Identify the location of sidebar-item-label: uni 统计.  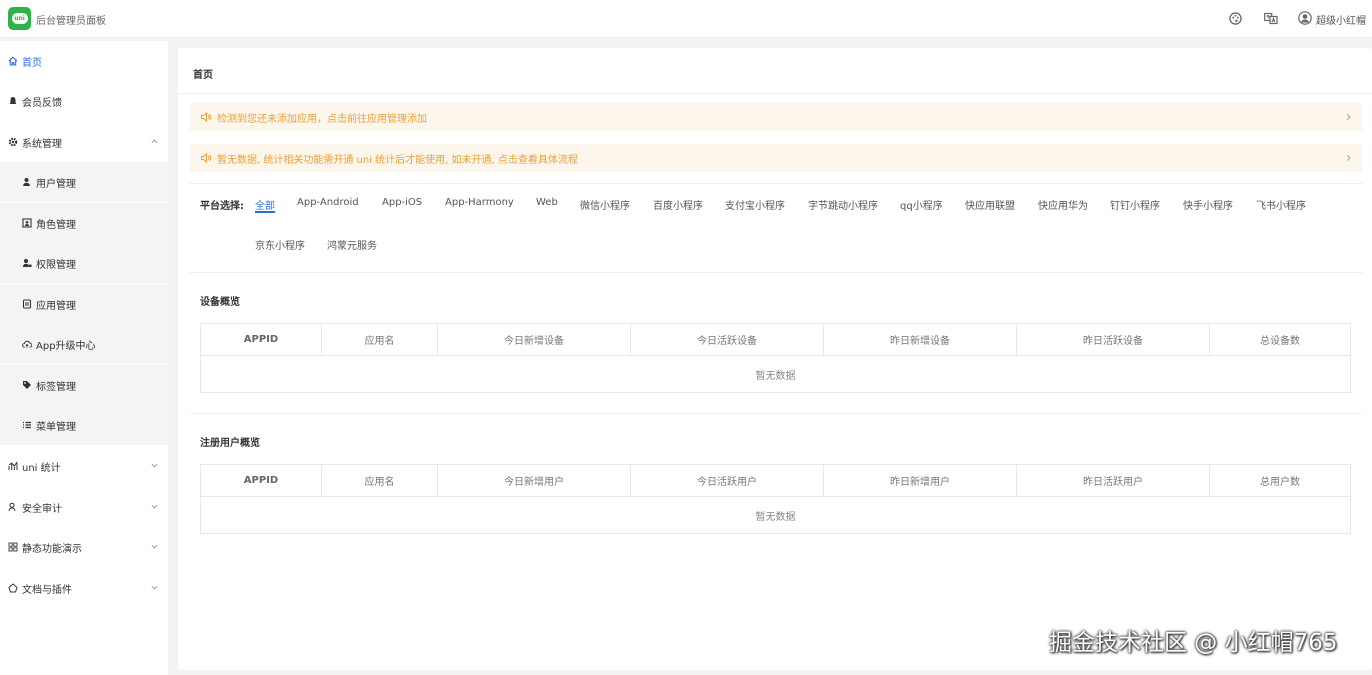
(41, 468).